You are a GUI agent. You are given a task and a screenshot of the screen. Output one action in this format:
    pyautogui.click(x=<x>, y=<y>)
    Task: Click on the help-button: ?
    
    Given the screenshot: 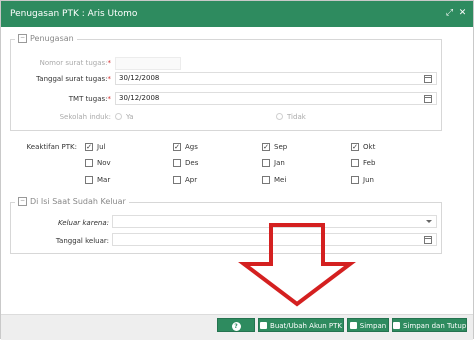 What is the action you would take?
    pyautogui.click(x=236, y=325)
    